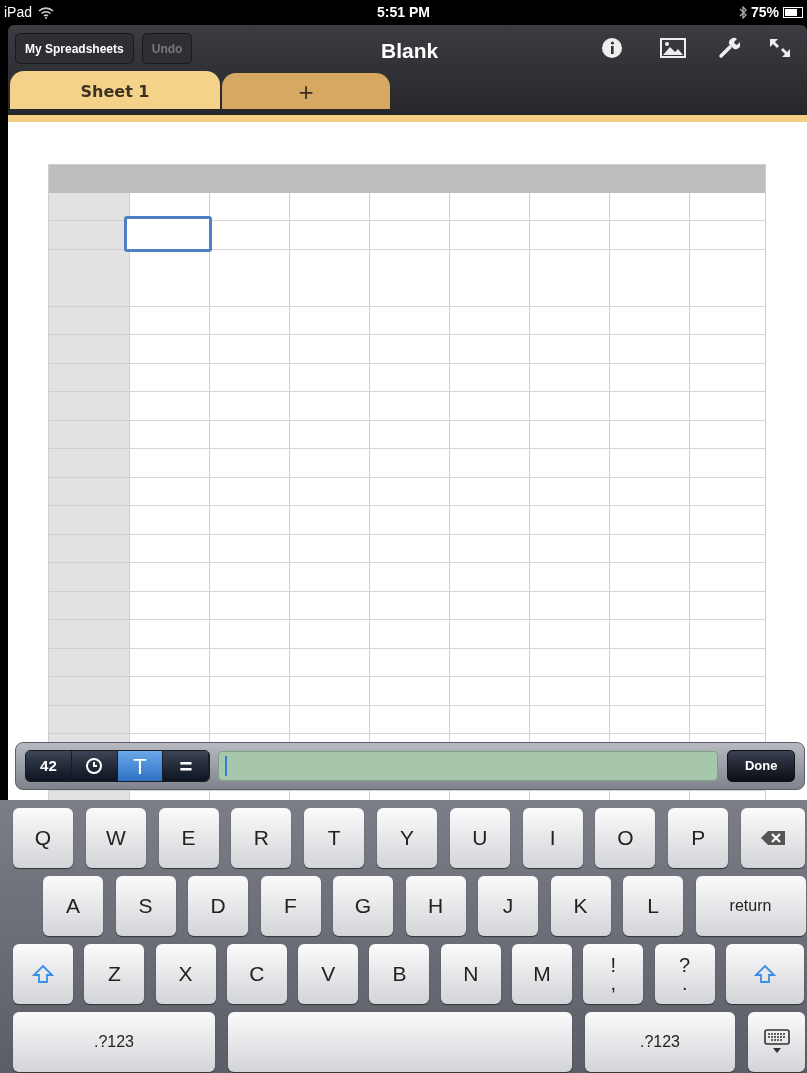 This screenshot has width=807, height=1073. Describe the element at coordinates (145, 906) in the screenshot. I see `keyboard-key: S` at that location.